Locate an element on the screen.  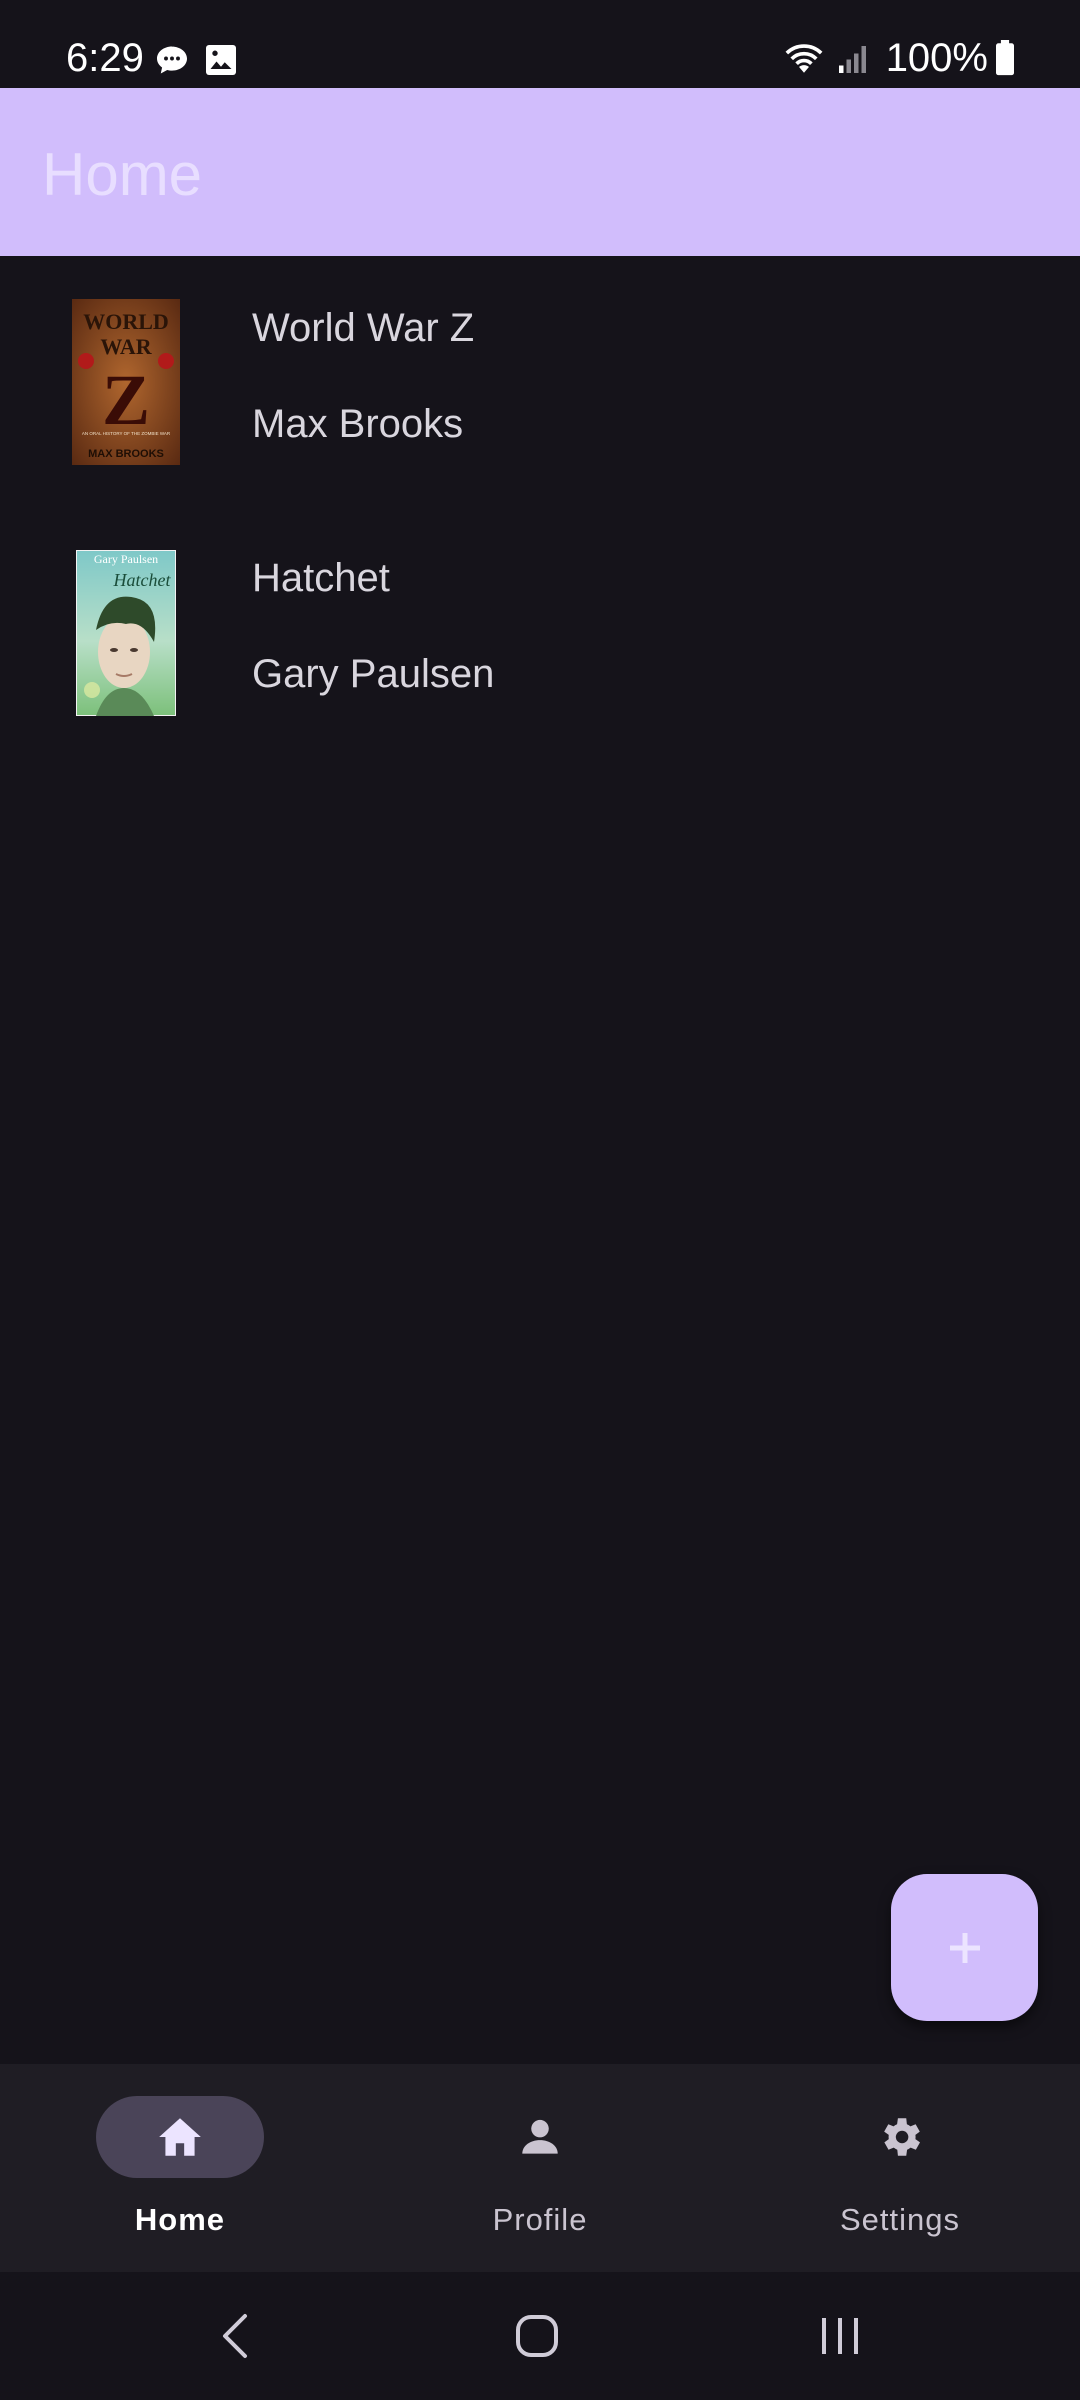
svg-text:AN ORAL HISTORY OF THE ZOMBIE: AN ORAL HISTORY OF THE ZOMBIE WAR is located at coordinates (126, 433).